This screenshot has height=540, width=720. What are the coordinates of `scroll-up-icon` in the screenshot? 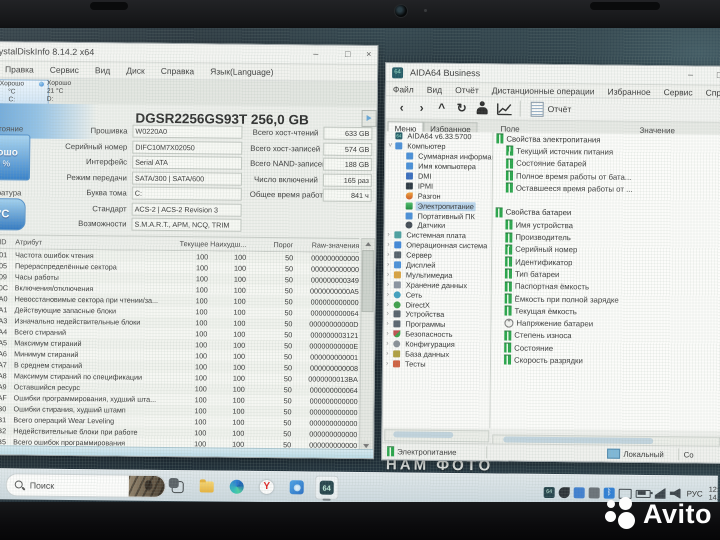 It's located at (367, 244).